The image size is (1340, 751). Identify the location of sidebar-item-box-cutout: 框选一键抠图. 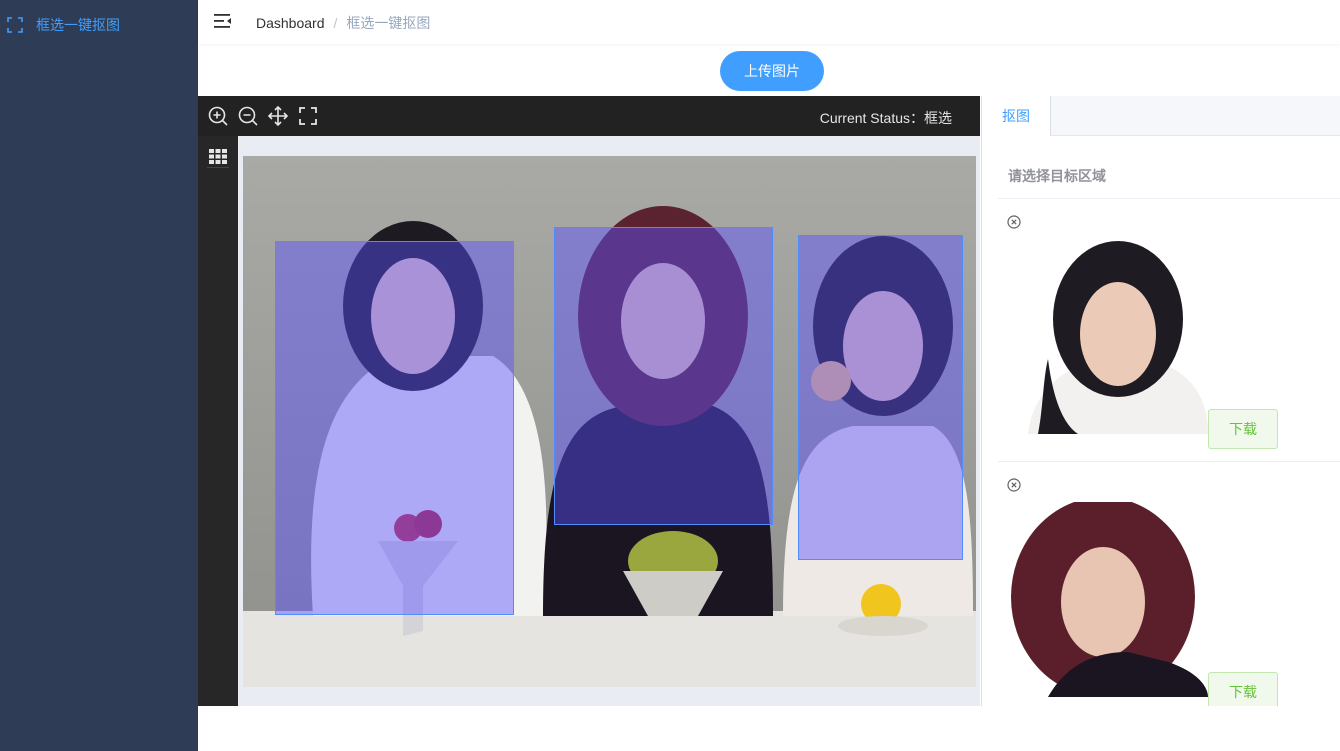
(99, 25).